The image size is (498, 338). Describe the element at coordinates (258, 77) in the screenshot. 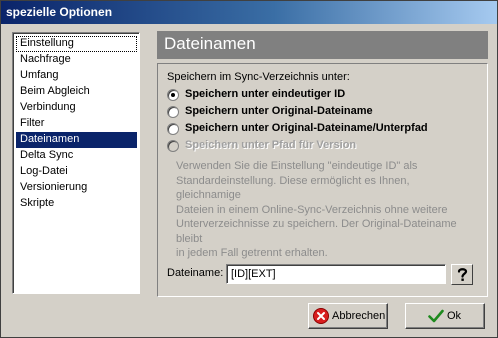

I see `group-label: Speichern im Sync-Verzeichnis unter:` at that location.